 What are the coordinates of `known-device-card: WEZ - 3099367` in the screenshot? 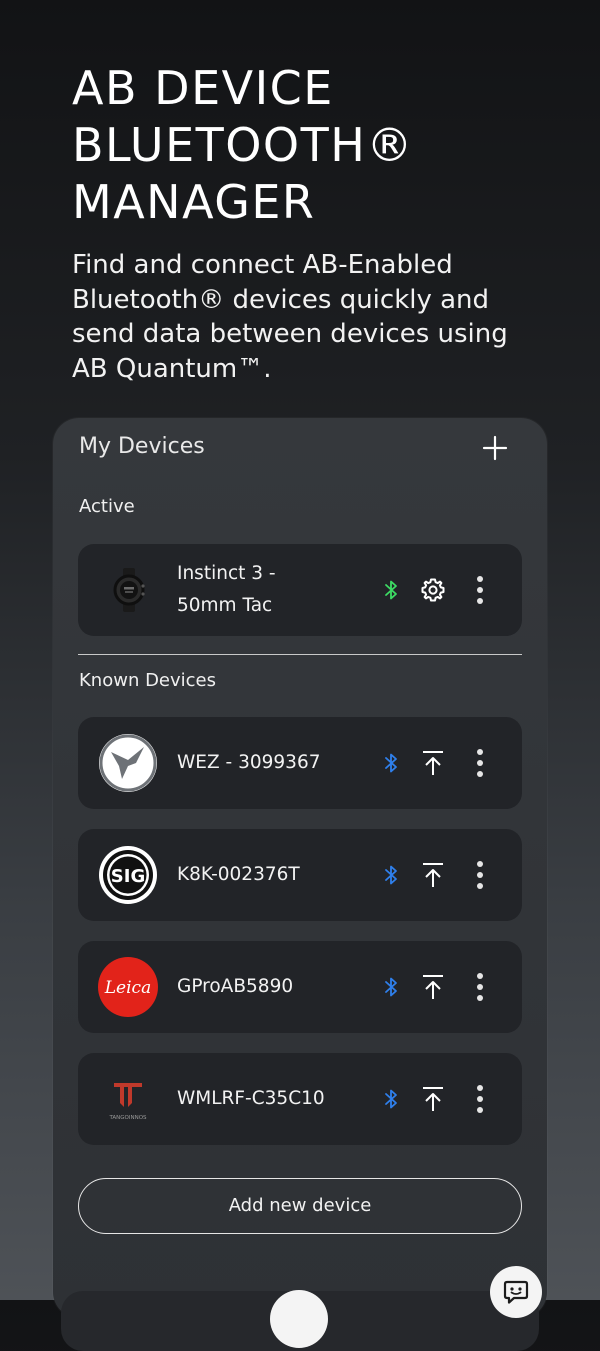 It's located at (300, 763).